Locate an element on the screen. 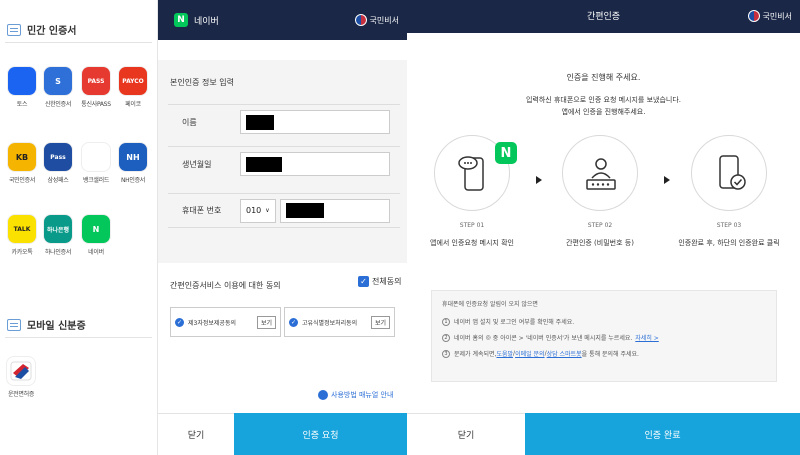 Image resolution: width=800 pixels, height=455 pixels. pass-icon: PASS is located at coordinates (96, 81).